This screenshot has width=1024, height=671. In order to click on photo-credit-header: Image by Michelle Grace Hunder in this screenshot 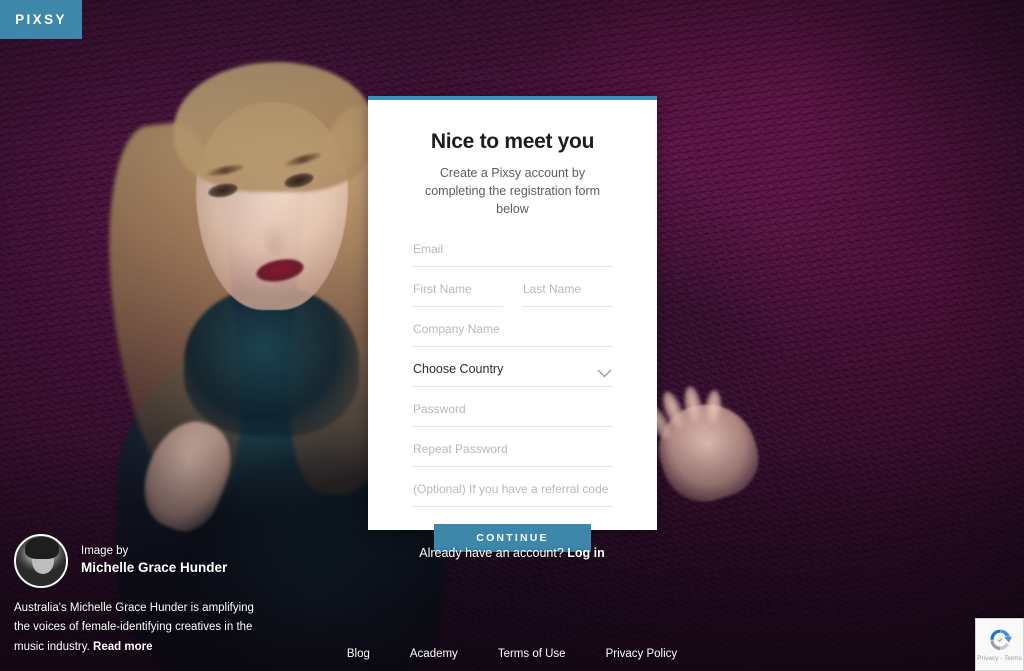, I will do `click(164, 561)`.